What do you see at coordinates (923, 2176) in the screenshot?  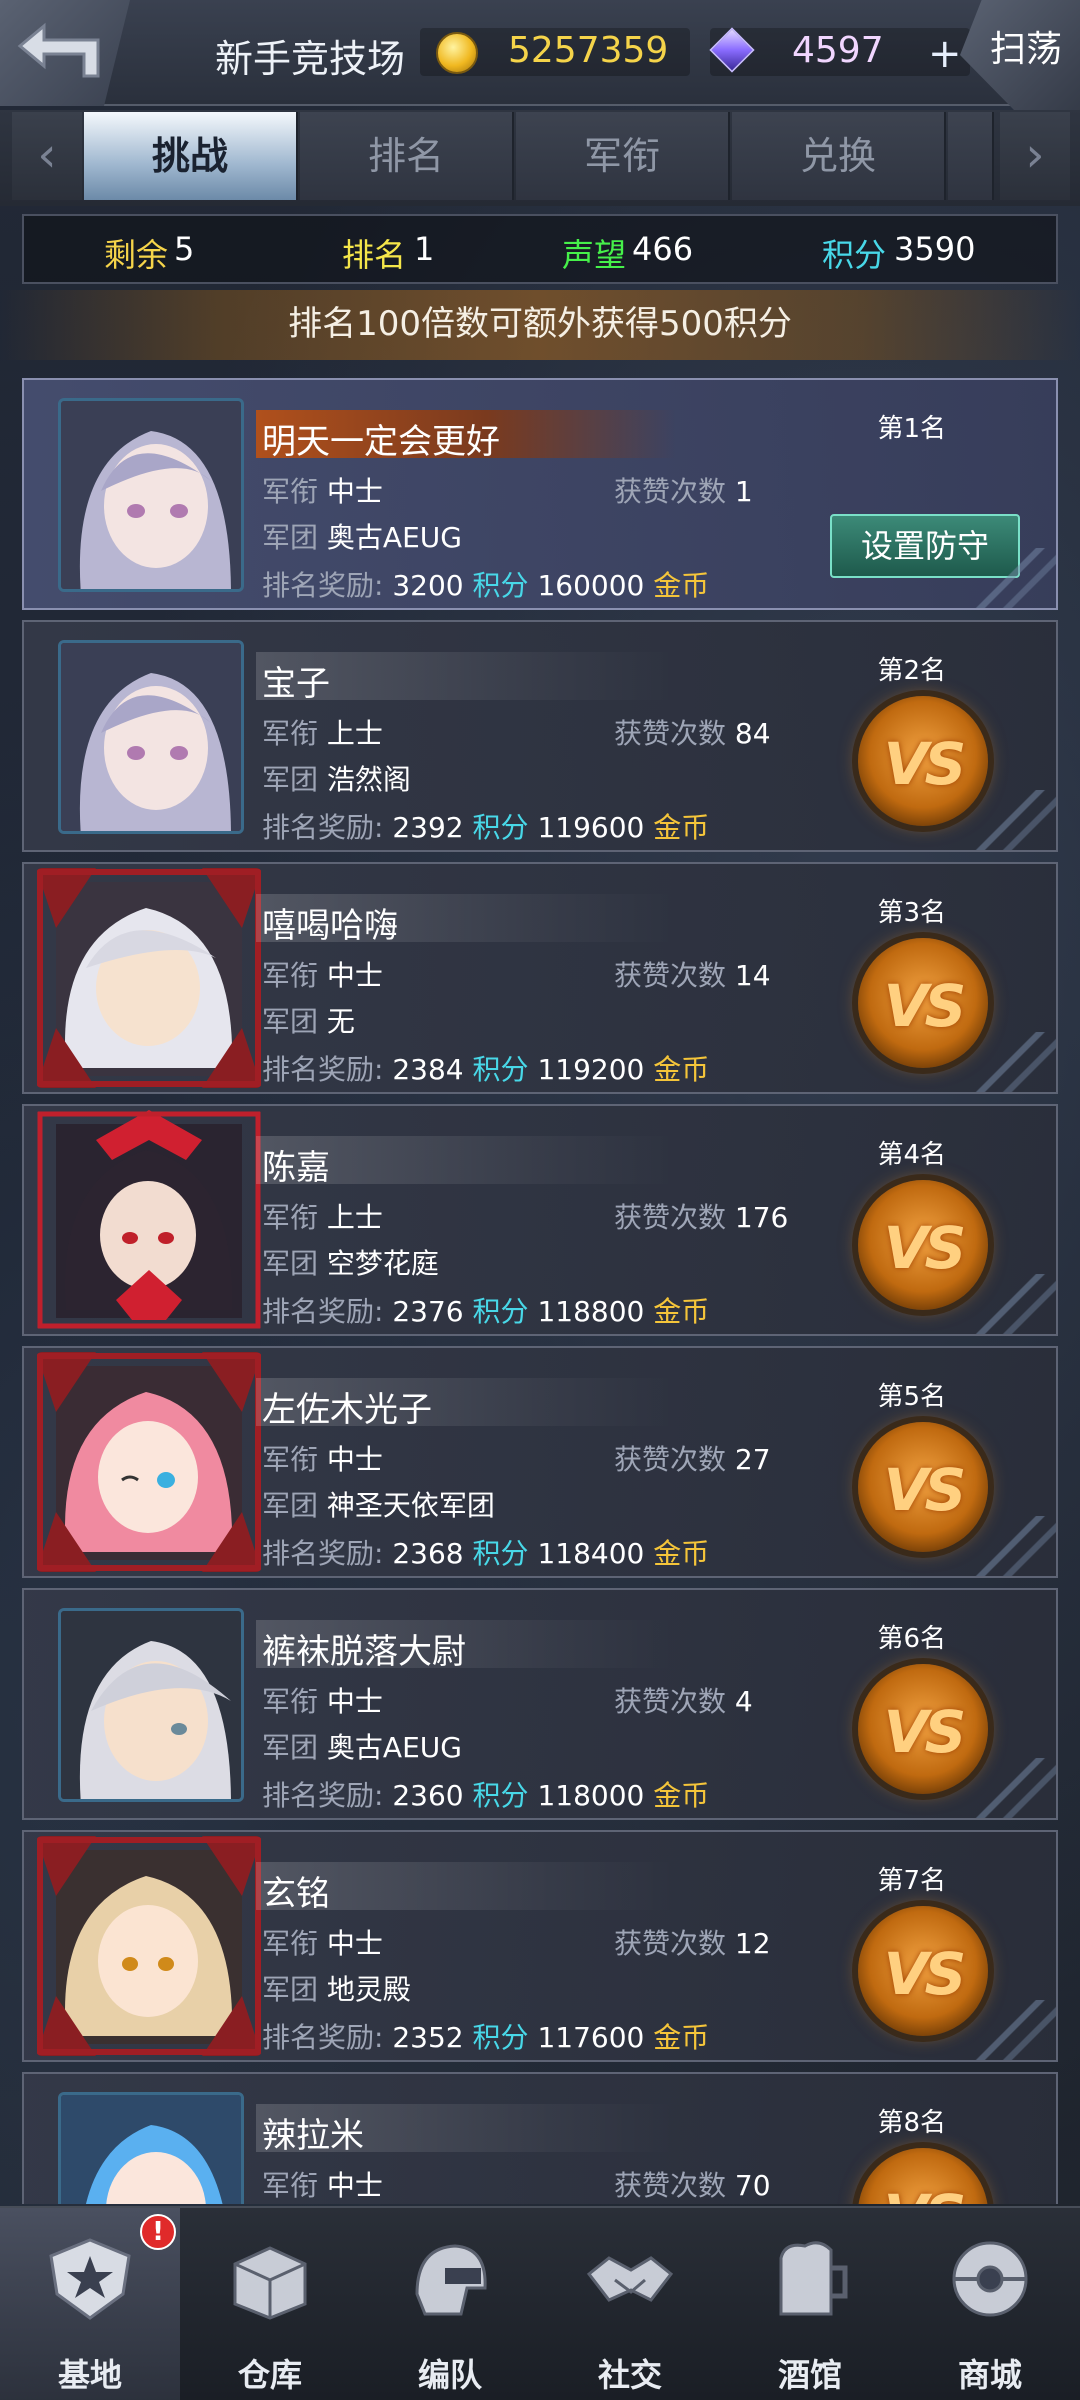 I see `vs-challenge-button: VS` at bounding box center [923, 2176].